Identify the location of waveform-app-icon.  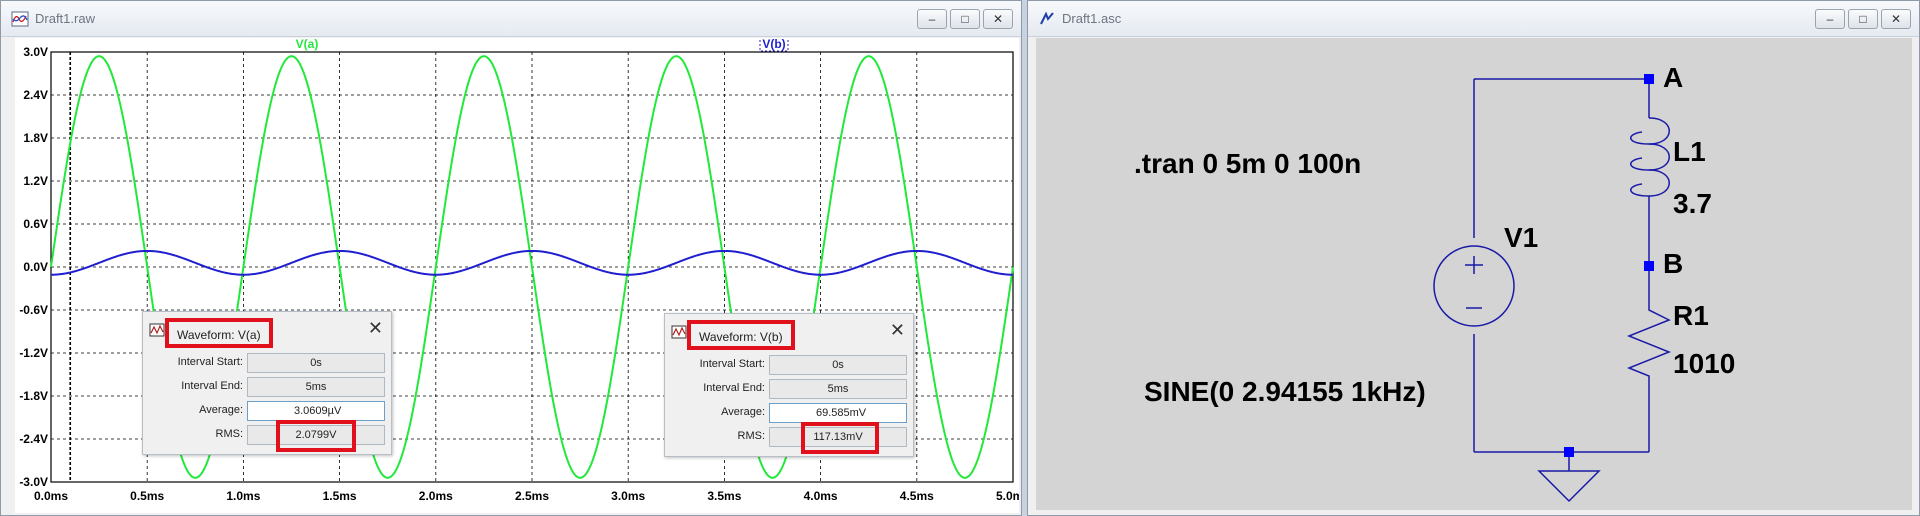
(20, 19).